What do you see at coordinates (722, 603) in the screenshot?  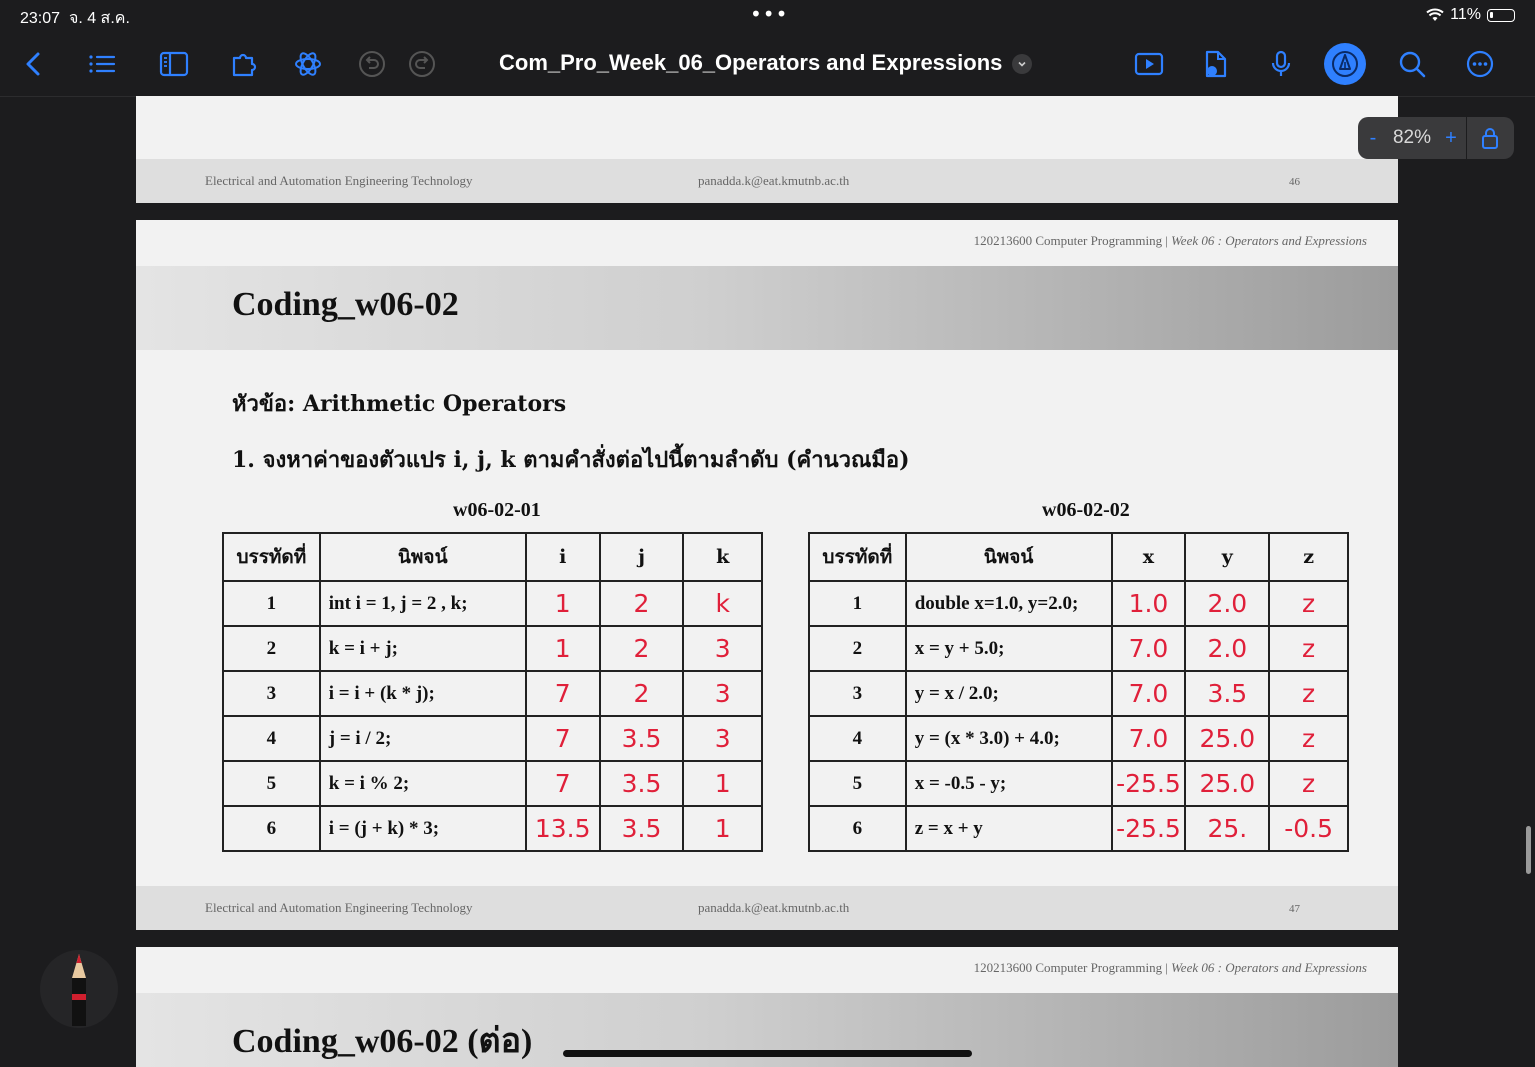 I see `handwritten-value: k` at bounding box center [722, 603].